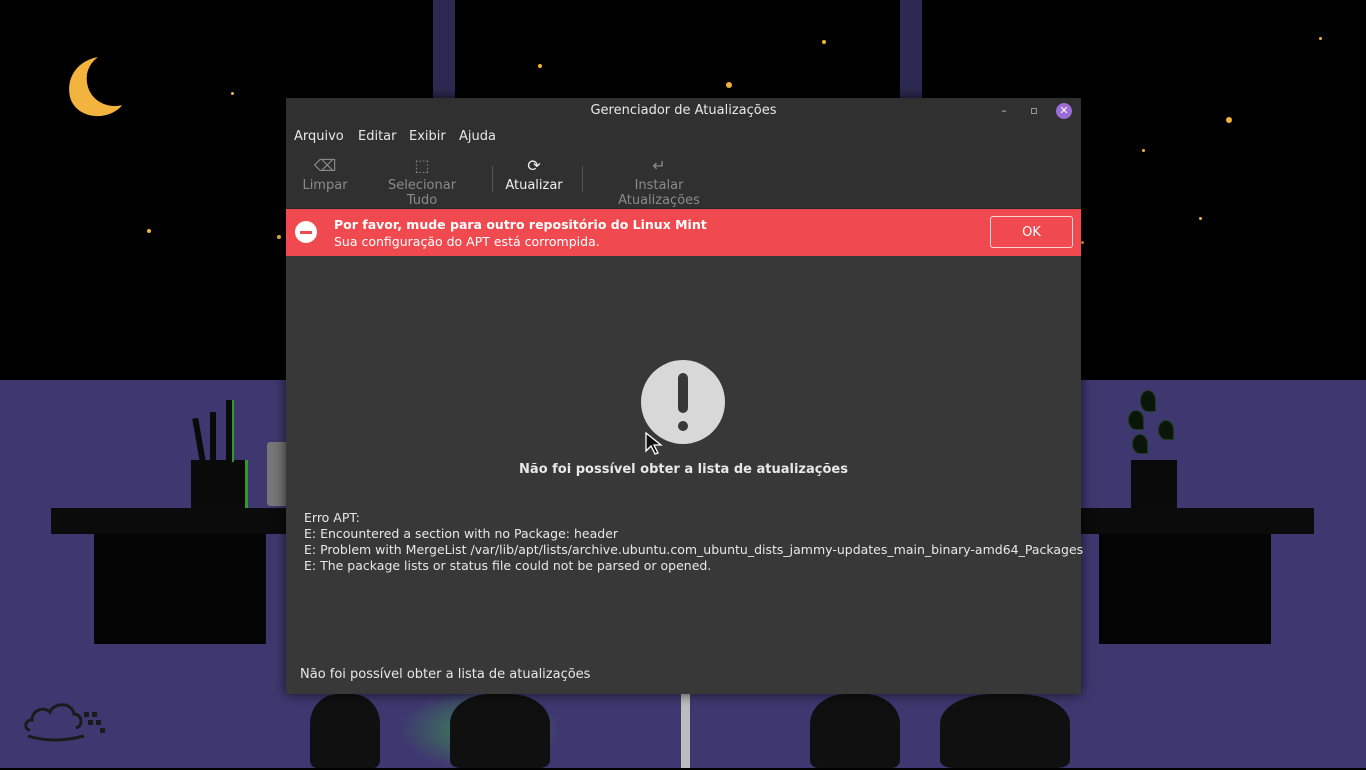  What do you see at coordinates (422, 193) in the screenshot?
I see `select-all-label: Selecionar Tudo` at bounding box center [422, 193].